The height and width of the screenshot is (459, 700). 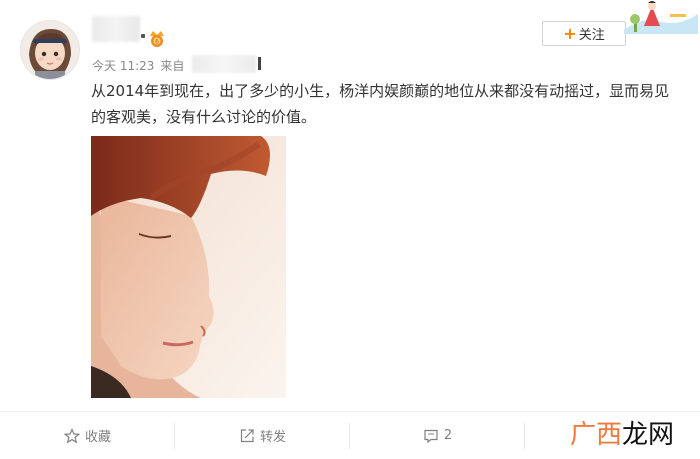 What do you see at coordinates (172, 66) in the screenshot?
I see `source-prefix: 来自` at bounding box center [172, 66].